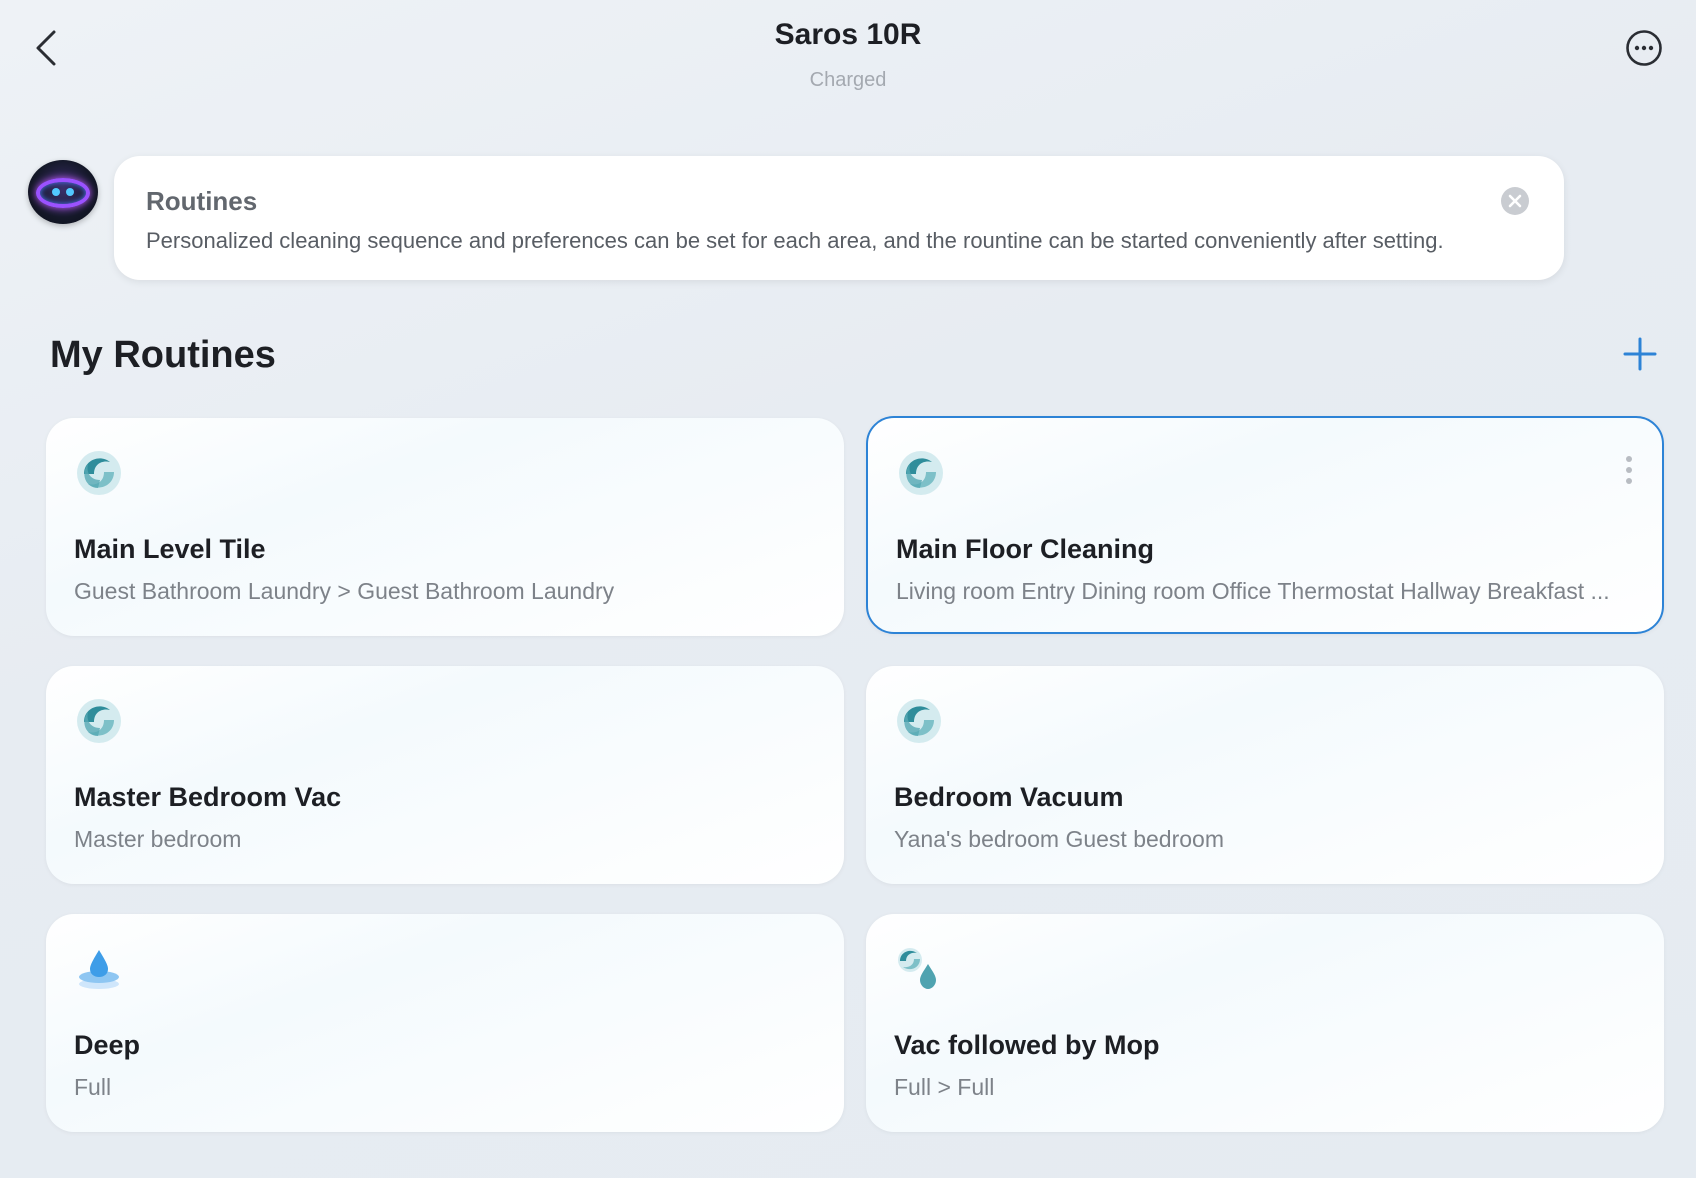 The image size is (1696, 1178). Describe the element at coordinates (1515, 201) in the screenshot. I see `close-icon` at that location.